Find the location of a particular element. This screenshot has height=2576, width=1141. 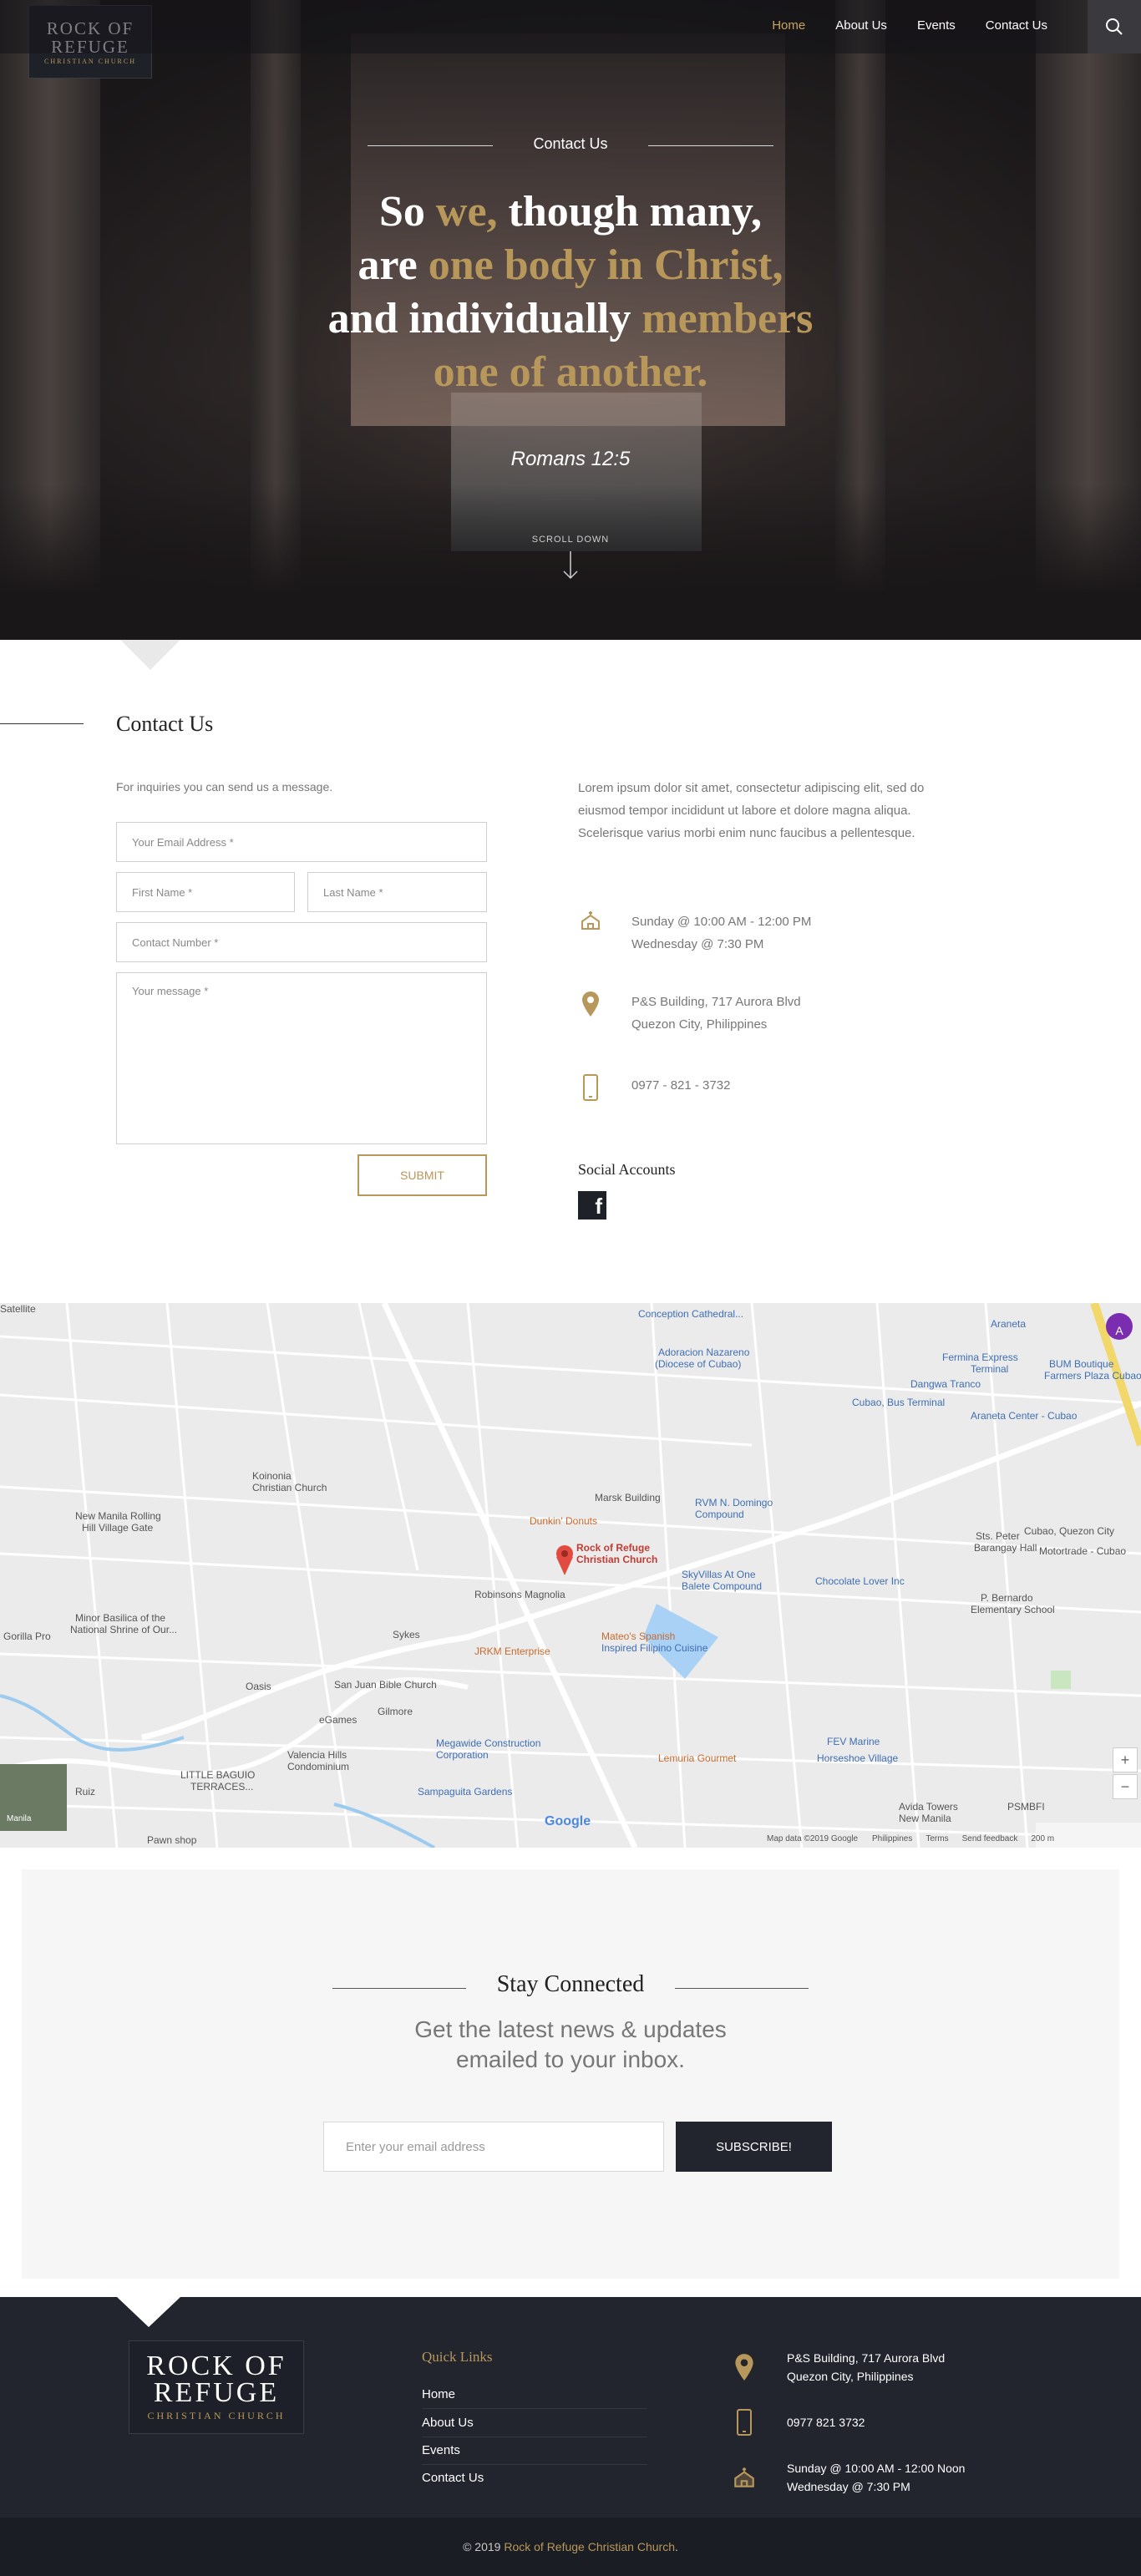

footer-link-contact: Contact Us is located at coordinates (534, 2481).